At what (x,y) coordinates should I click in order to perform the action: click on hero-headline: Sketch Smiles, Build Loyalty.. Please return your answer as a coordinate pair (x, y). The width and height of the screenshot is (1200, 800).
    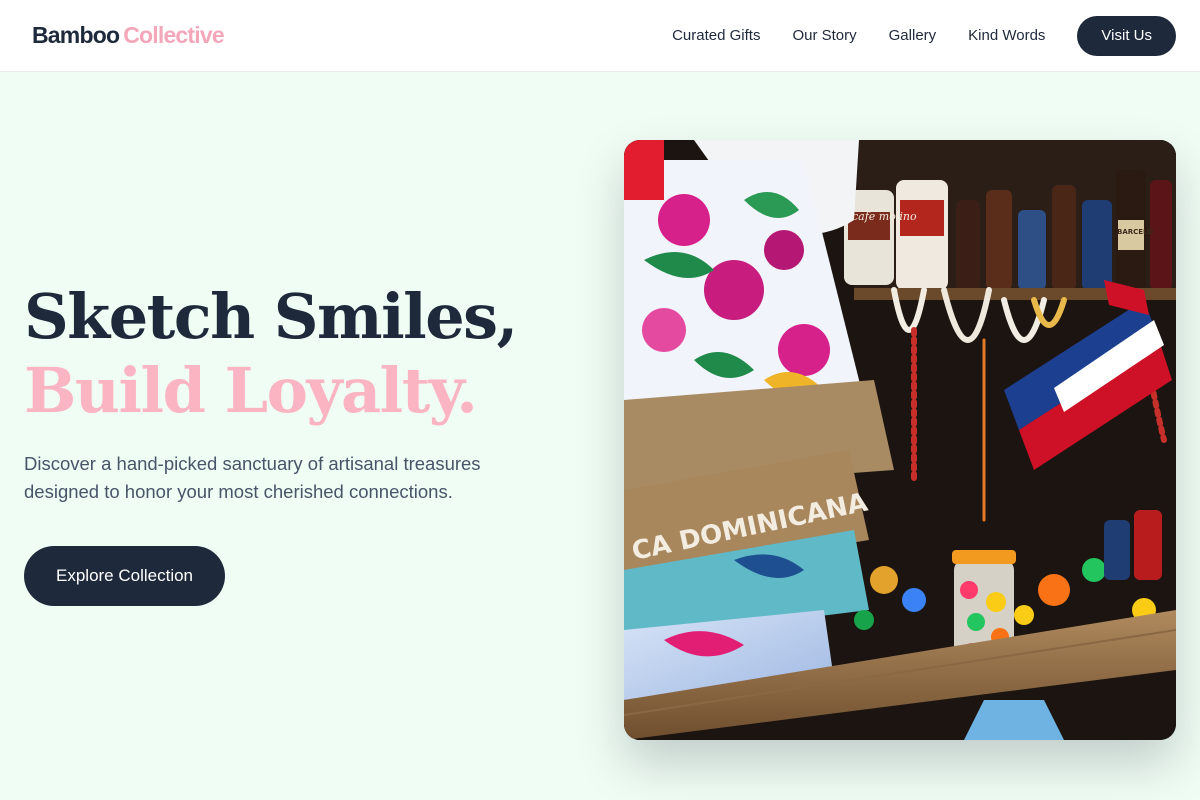
    Looking at the image, I should click on (304, 354).